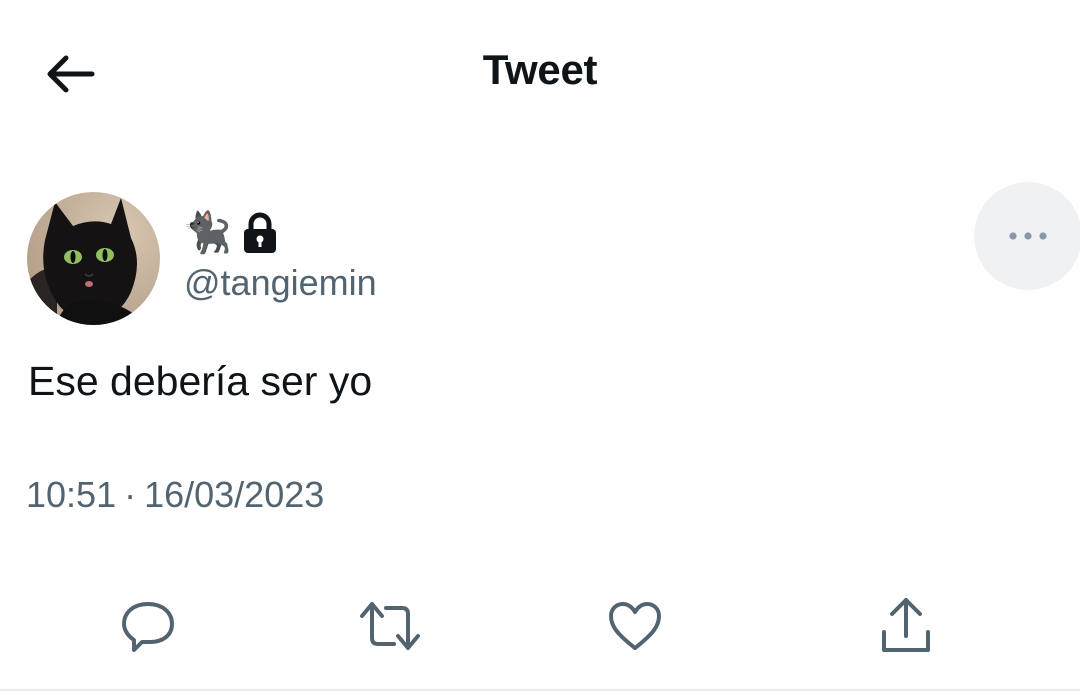  What do you see at coordinates (280, 283) in the screenshot?
I see `user-handle: @tangiemin` at bounding box center [280, 283].